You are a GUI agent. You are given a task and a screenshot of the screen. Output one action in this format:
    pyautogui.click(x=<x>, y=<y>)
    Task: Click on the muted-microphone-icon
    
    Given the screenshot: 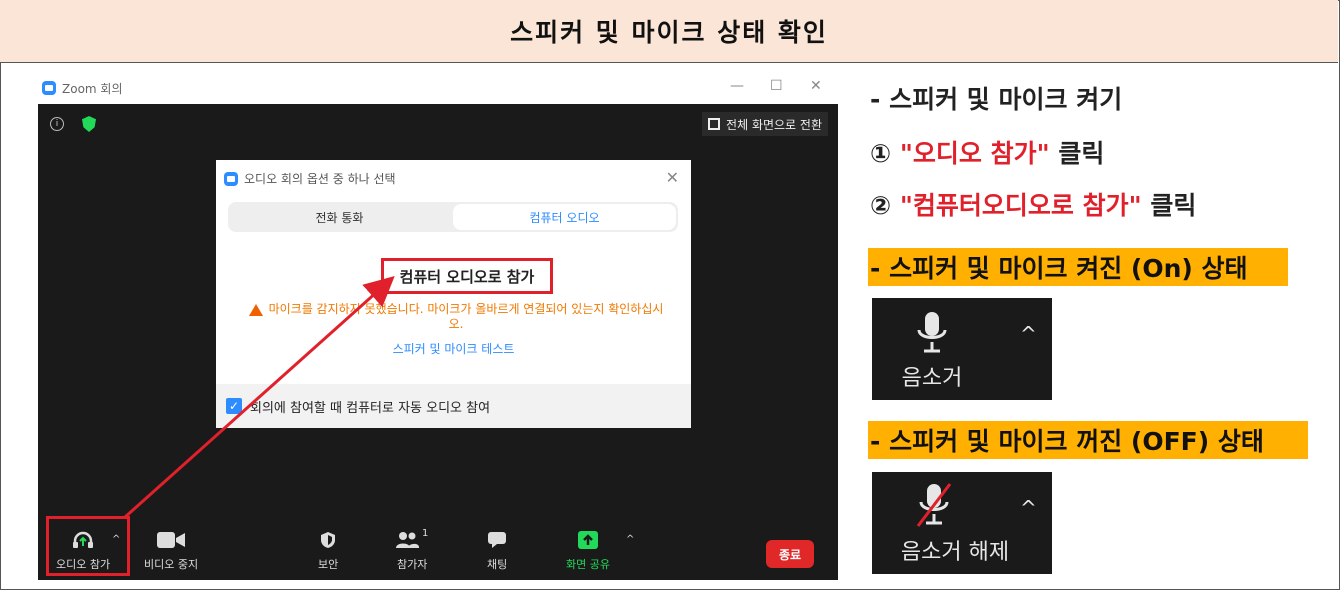 What is the action you would take?
    pyautogui.click(x=934, y=505)
    